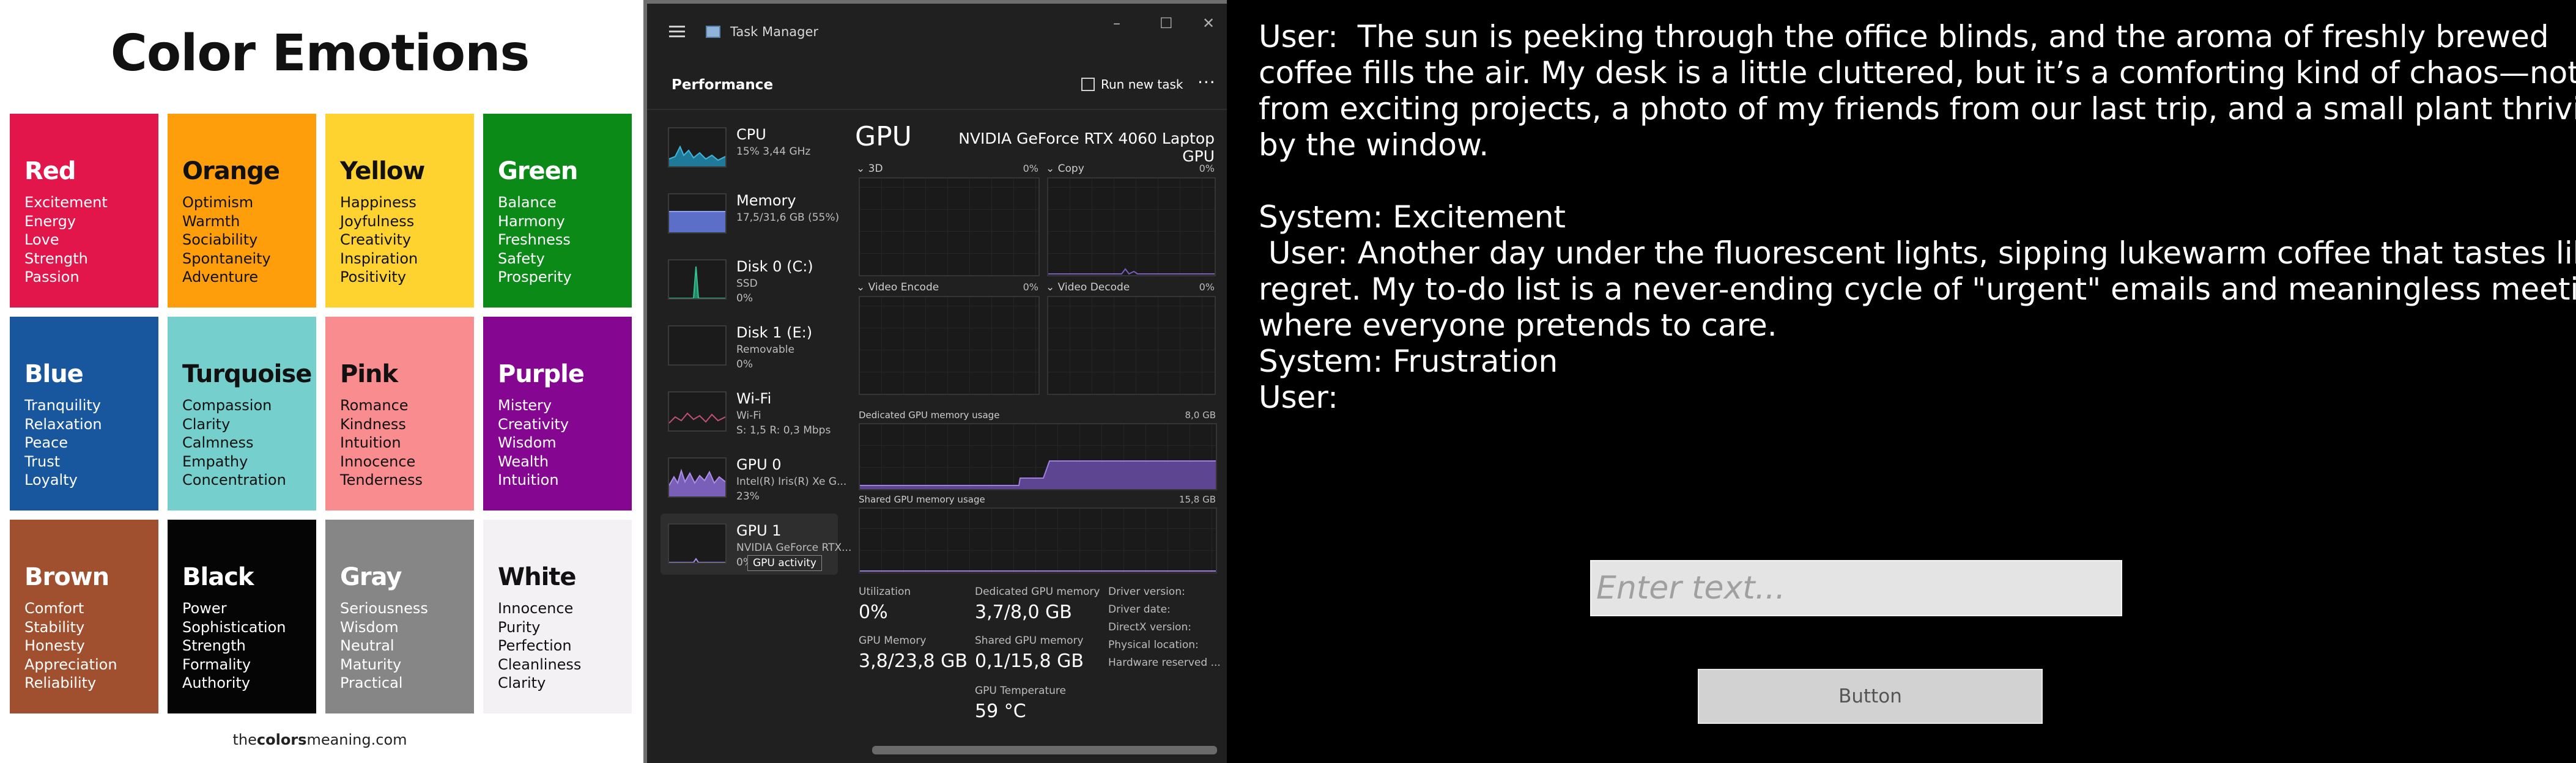 The image size is (2576, 763). I want to click on sidebar-item-detail: 15% 3,44 GHz, so click(773, 152).